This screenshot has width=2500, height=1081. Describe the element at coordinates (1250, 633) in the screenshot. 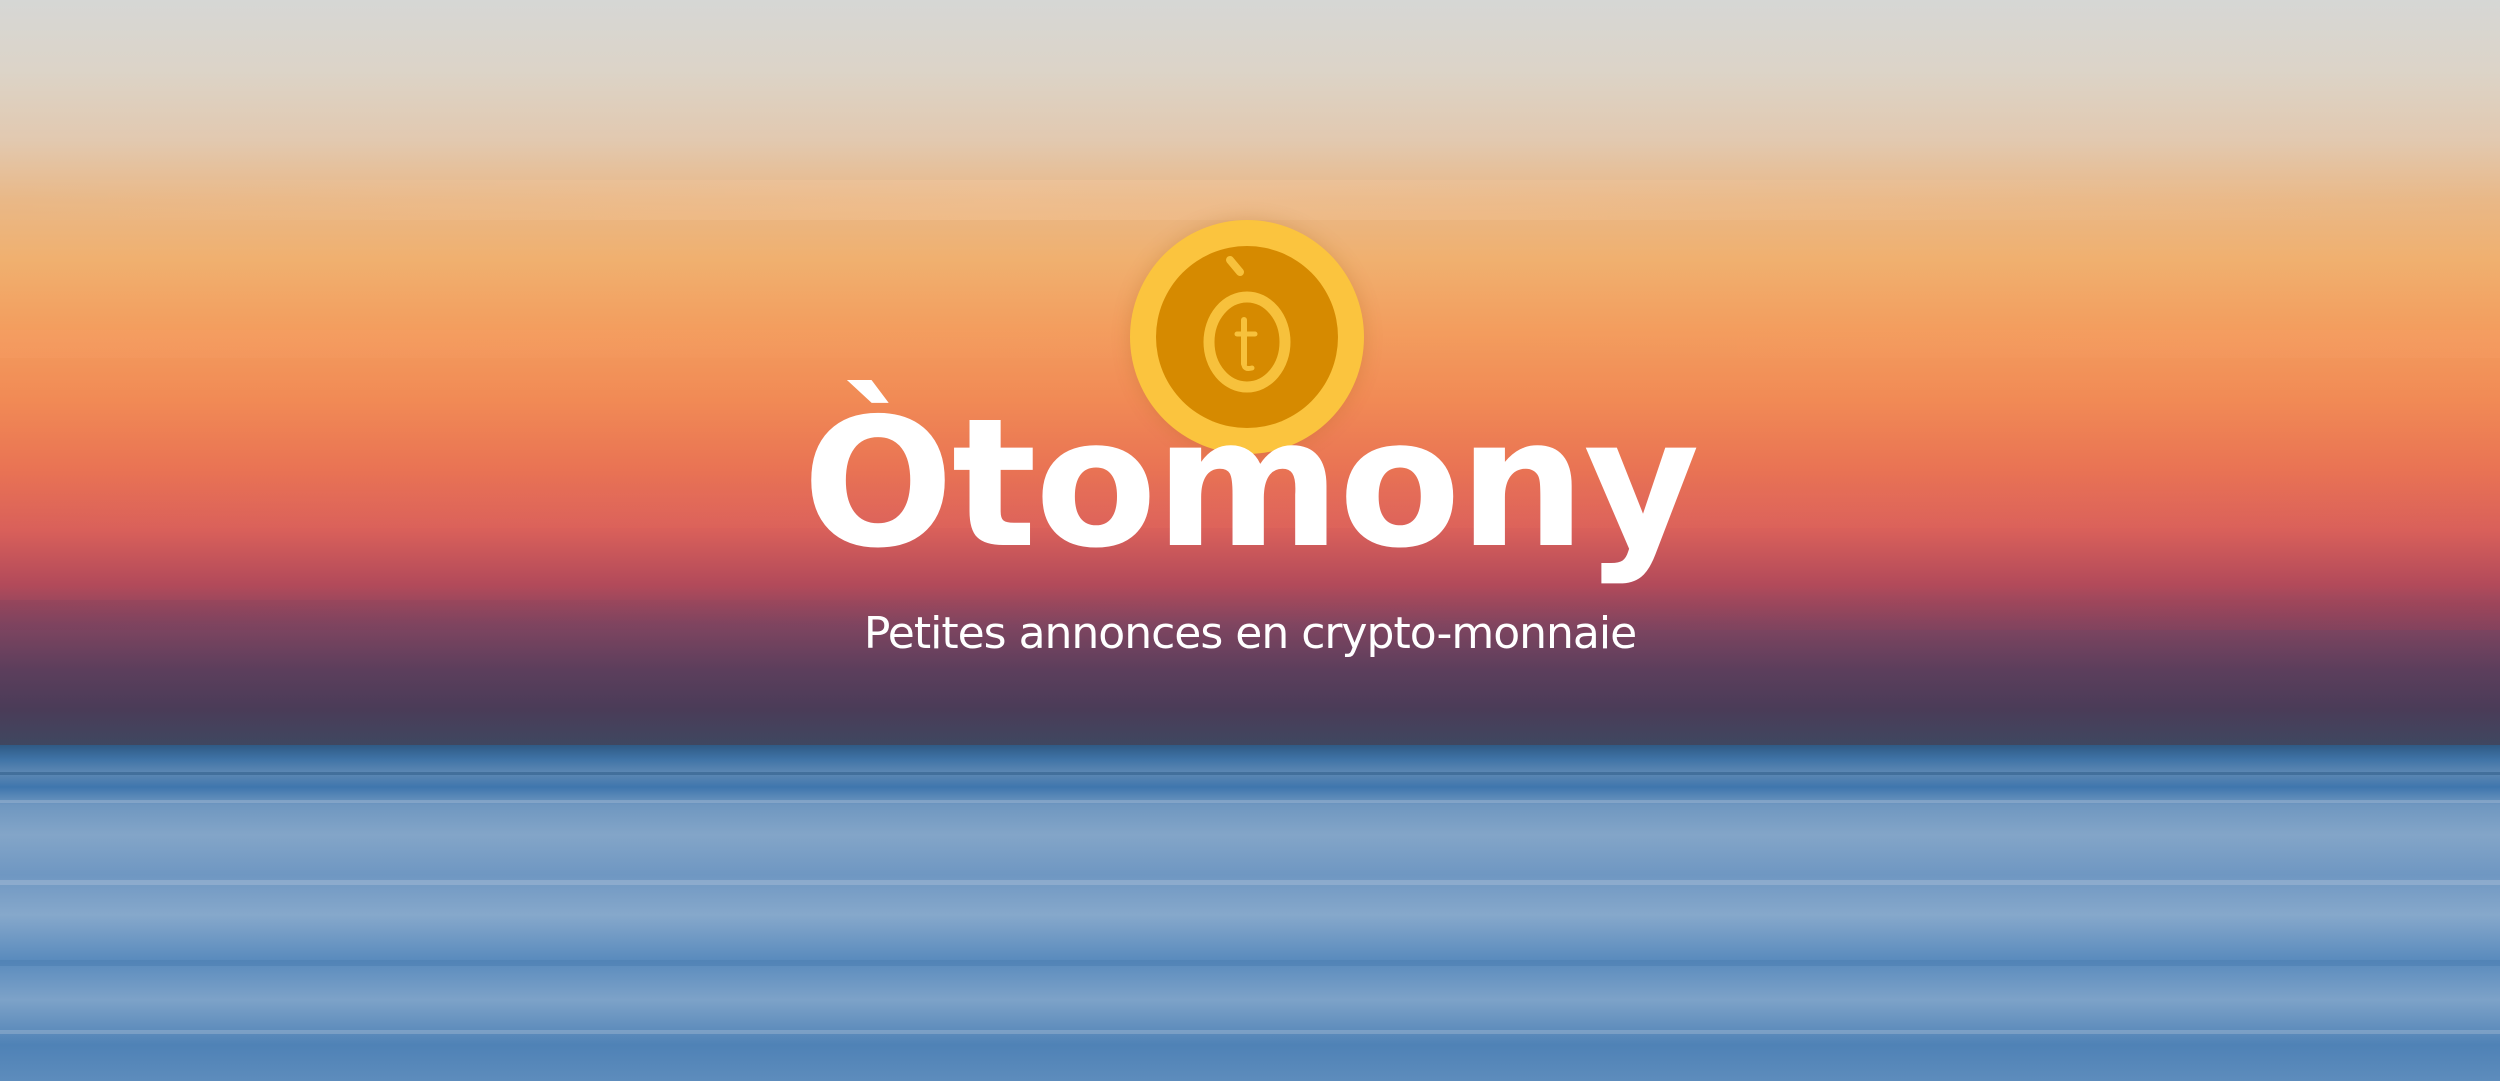

I see `tagline: Petites annonces en crypto-monnaie` at that location.